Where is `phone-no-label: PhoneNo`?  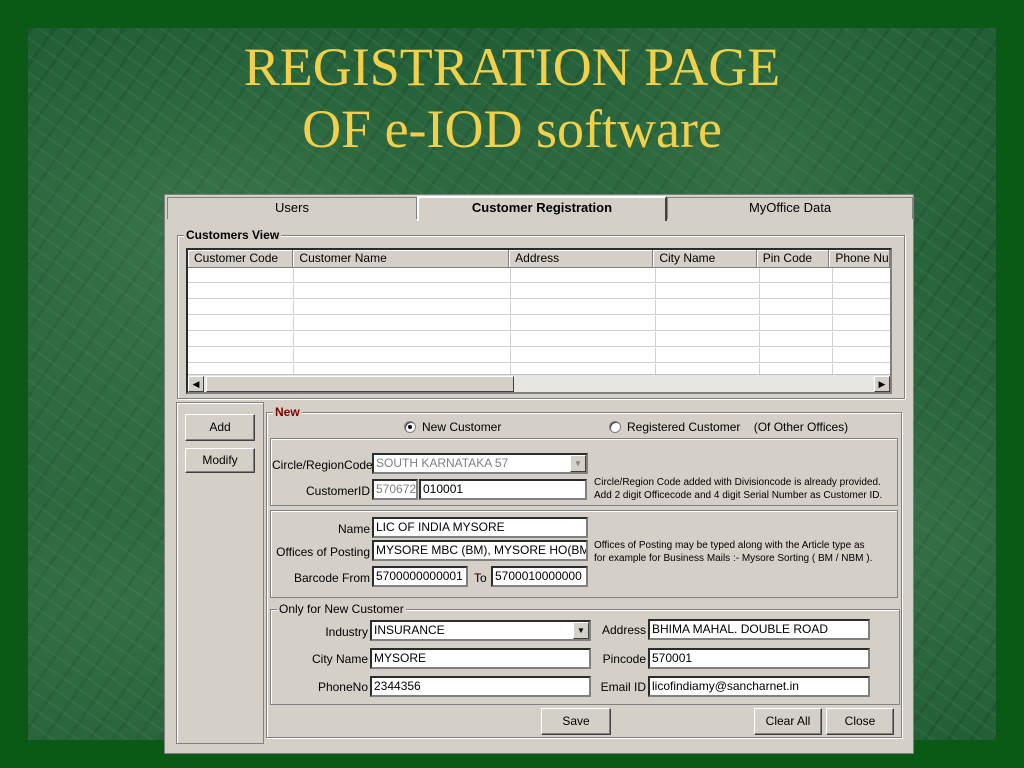 phone-no-label: PhoneNo is located at coordinates (342, 687).